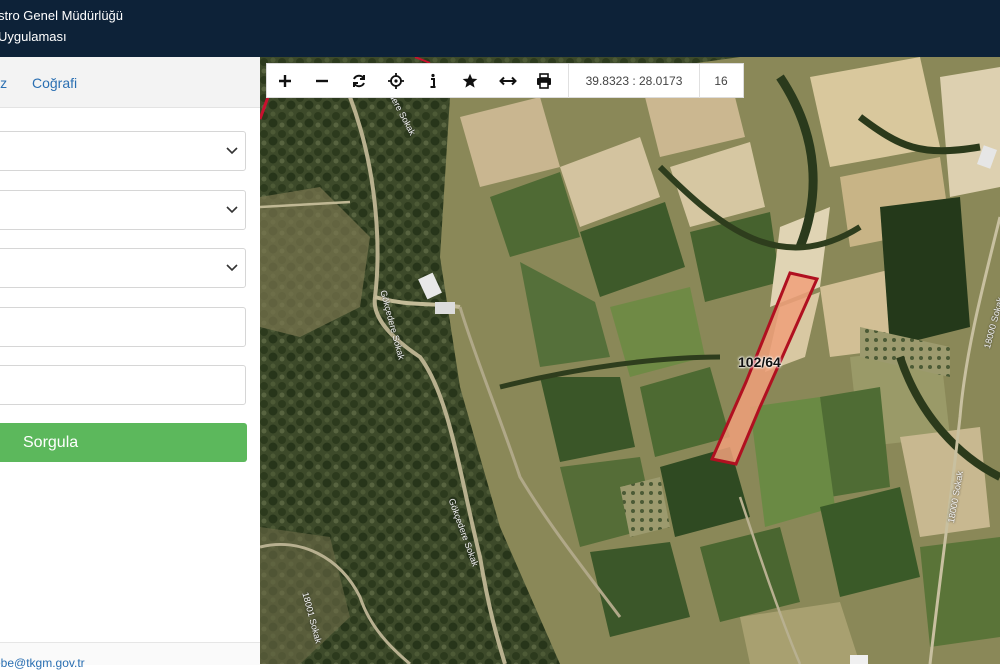 This screenshot has height=670, width=1000. Describe the element at coordinates (3, 83) in the screenshot. I see `tab-idari: iz` at that location.